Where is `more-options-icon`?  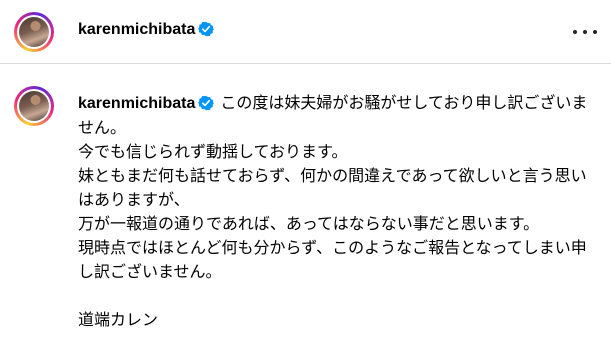
more-options-icon is located at coordinates (585, 32).